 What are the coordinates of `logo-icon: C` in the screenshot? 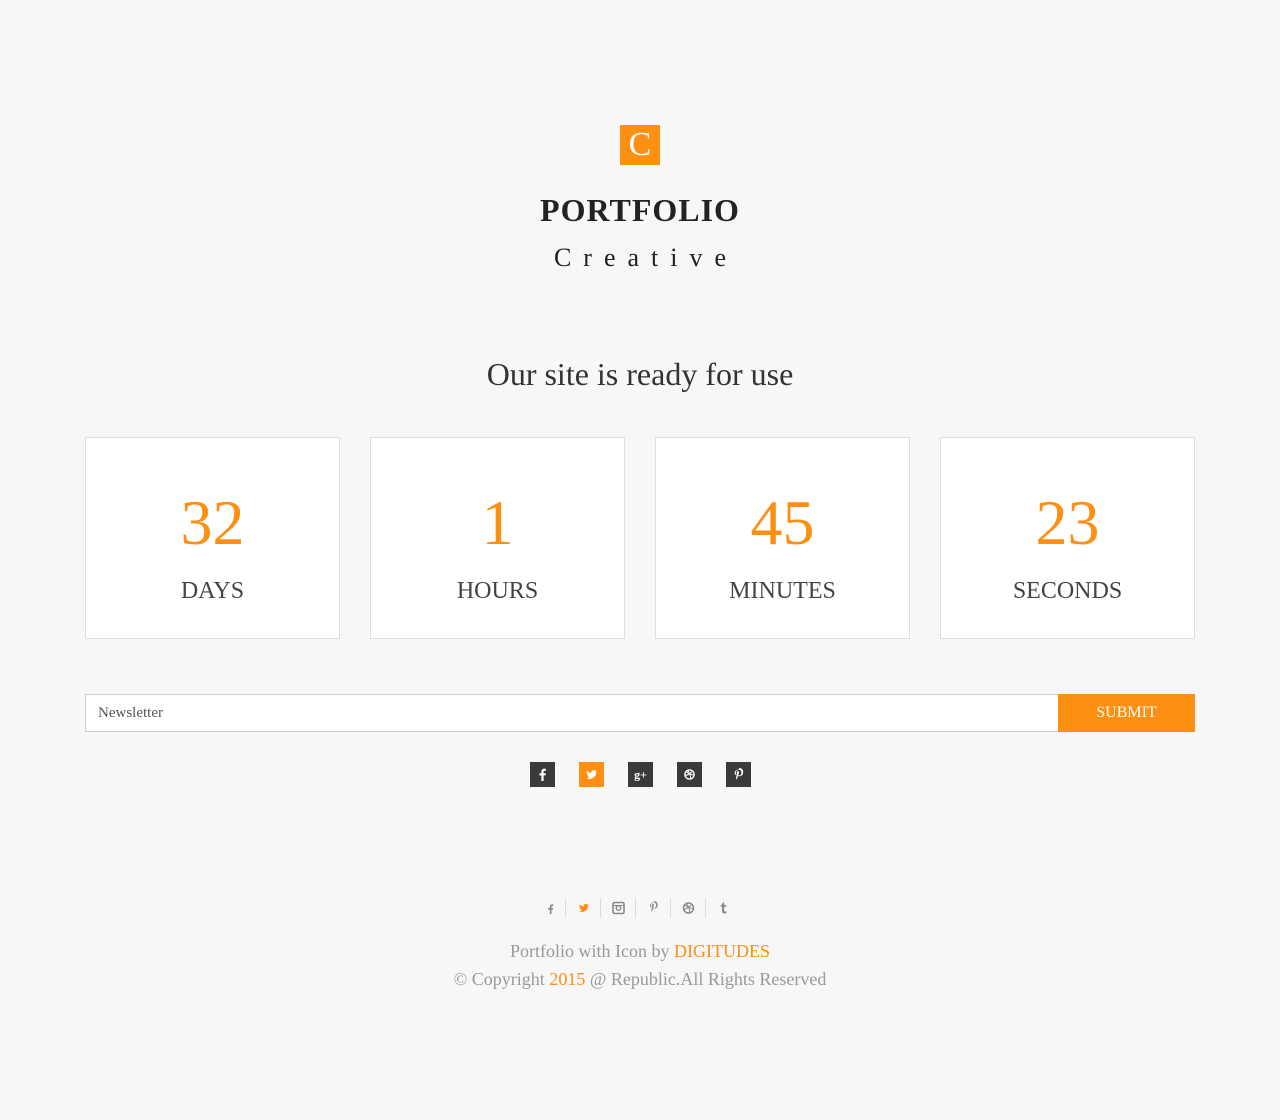 It's located at (640, 145).